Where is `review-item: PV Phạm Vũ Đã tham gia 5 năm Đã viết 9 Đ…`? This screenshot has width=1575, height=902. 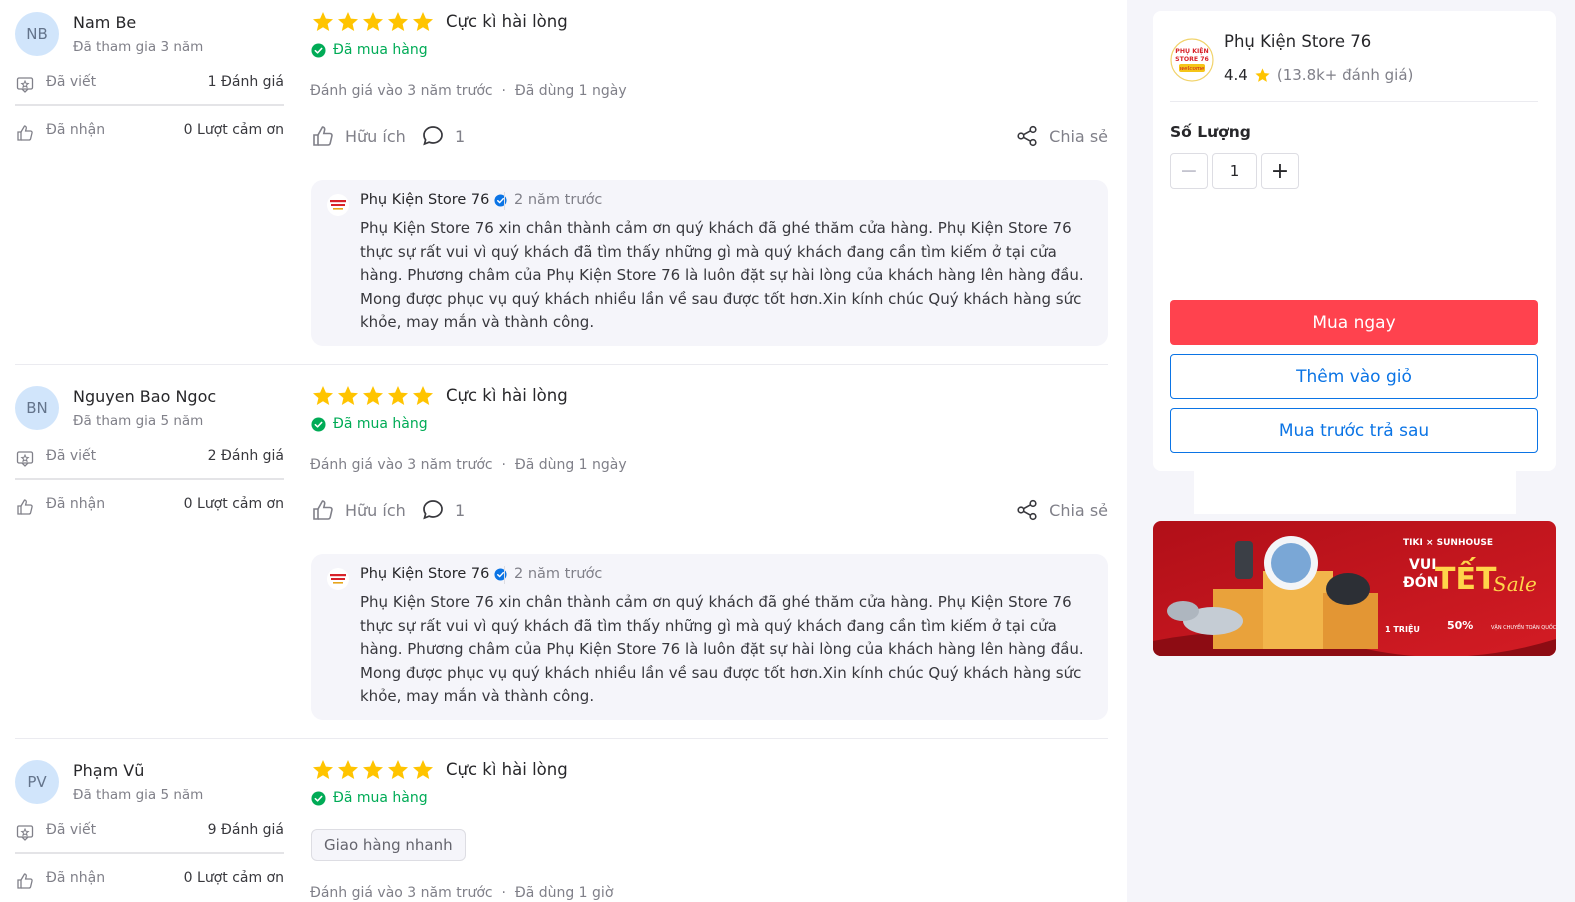 review-item: PV Phạm Vũ Đã tham gia 5 năm Đã viết 9 Đ… is located at coordinates (563, 825).